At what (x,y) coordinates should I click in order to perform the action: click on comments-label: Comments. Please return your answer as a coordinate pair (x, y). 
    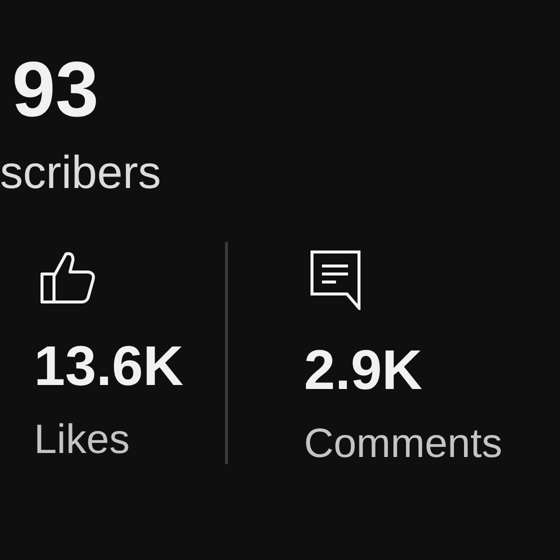
    Looking at the image, I should click on (403, 443).